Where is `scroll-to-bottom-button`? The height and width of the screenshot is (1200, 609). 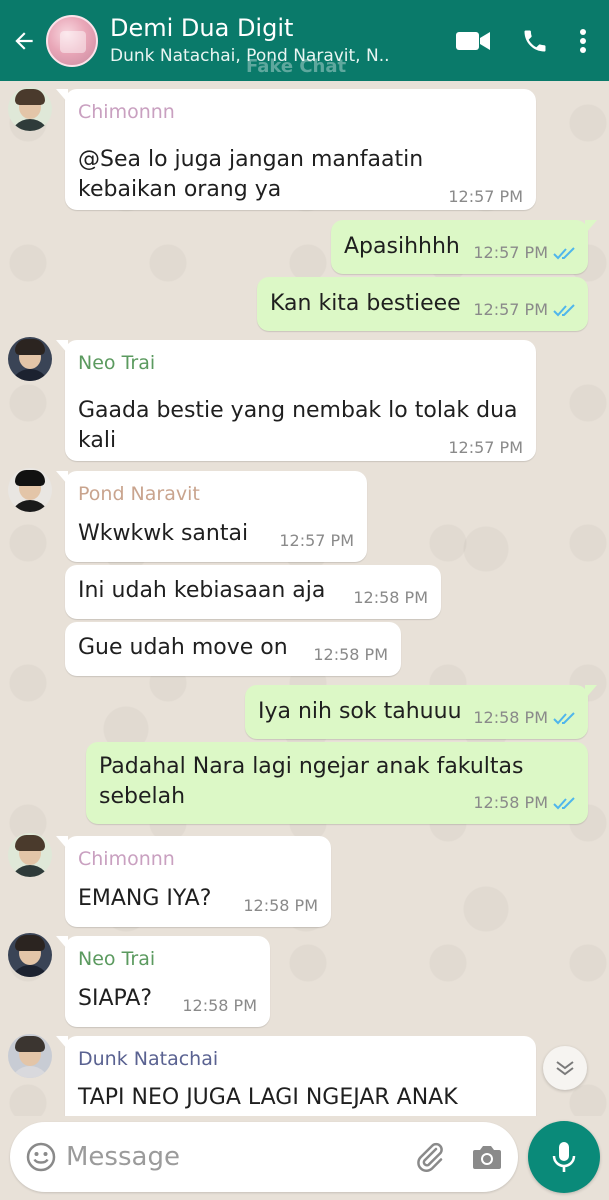 scroll-to-bottom-button is located at coordinates (565, 1068).